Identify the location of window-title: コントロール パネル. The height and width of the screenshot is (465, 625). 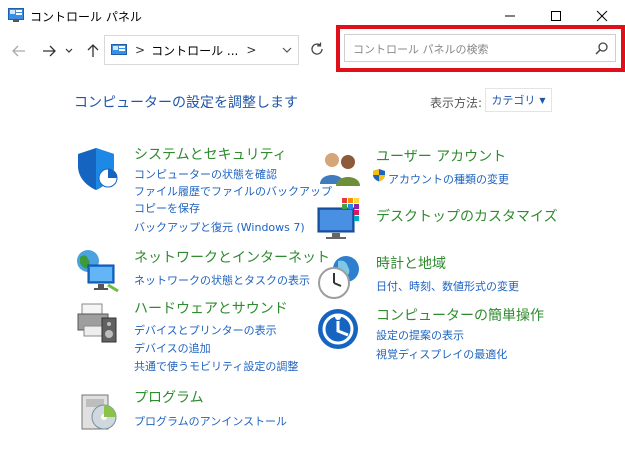
(86, 16).